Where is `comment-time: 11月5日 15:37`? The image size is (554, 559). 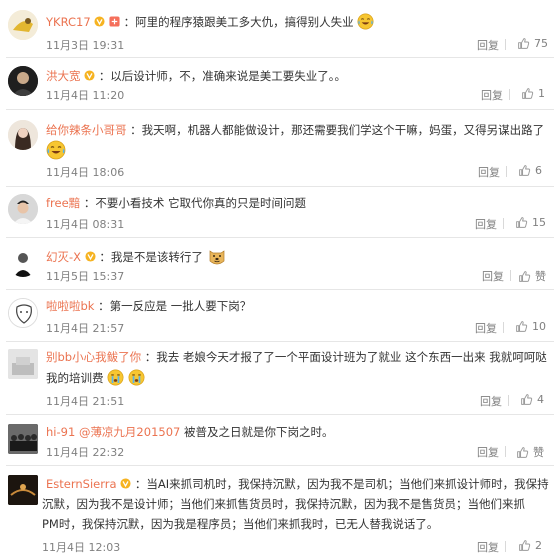 comment-time: 11月5日 15:37 is located at coordinates (85, 276).